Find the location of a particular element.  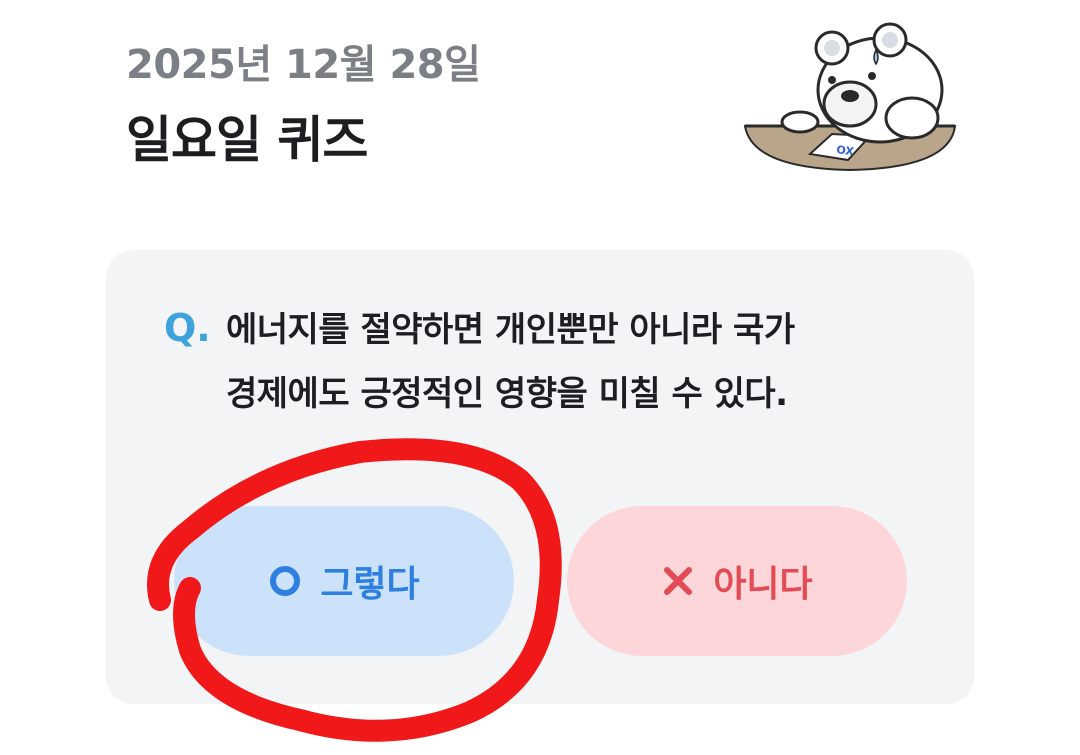

answer-yes-button: 그렇다 is located at coordinates (344, 581).